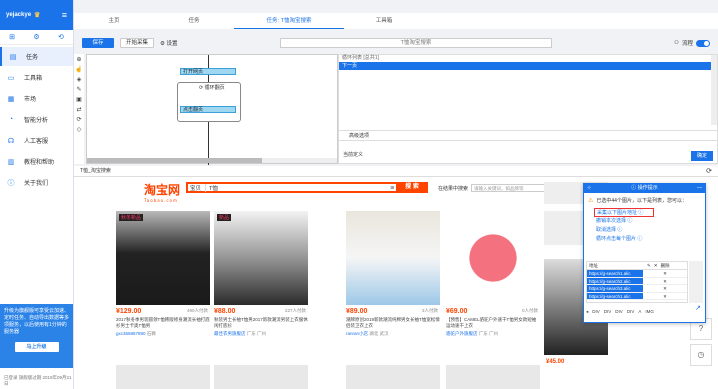  What do you see at coordinates (528, 135) in the screenshot?
I see `advanced-options-toggle: 高级选项` at bounding box center [528, 135].